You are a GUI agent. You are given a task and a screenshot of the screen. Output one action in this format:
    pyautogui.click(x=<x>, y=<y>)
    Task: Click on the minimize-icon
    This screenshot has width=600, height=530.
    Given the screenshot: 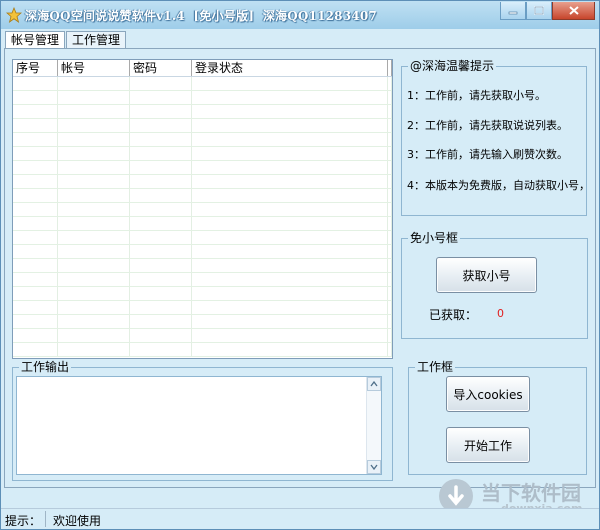 What is the action you would take?
    pyautogui.click(x=513, y=12)
    